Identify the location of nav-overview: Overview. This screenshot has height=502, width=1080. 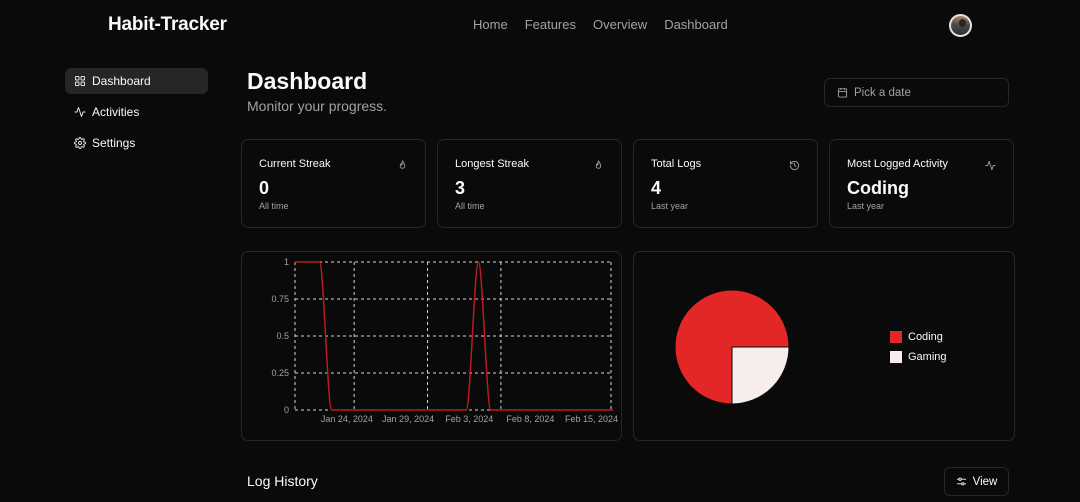
(620, 24).